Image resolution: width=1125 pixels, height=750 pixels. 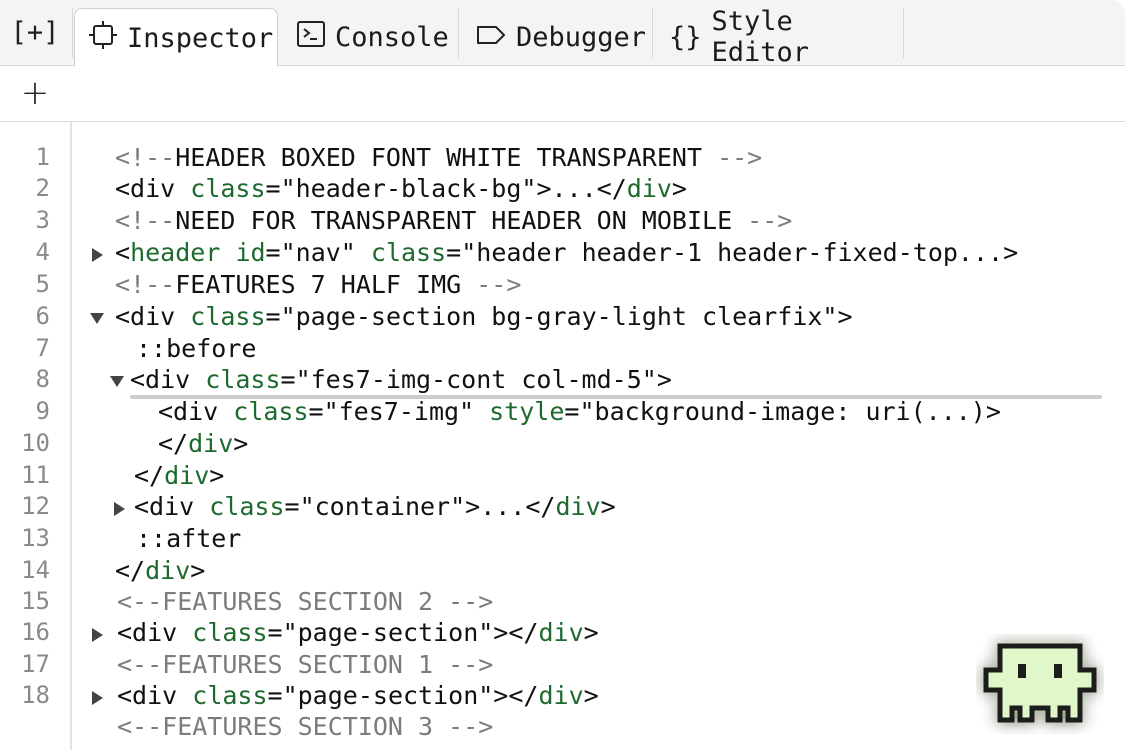 What do you see at coordinates (311, 37) in the screenshot?
I see `console-icon` at bounding box center [311, 37].